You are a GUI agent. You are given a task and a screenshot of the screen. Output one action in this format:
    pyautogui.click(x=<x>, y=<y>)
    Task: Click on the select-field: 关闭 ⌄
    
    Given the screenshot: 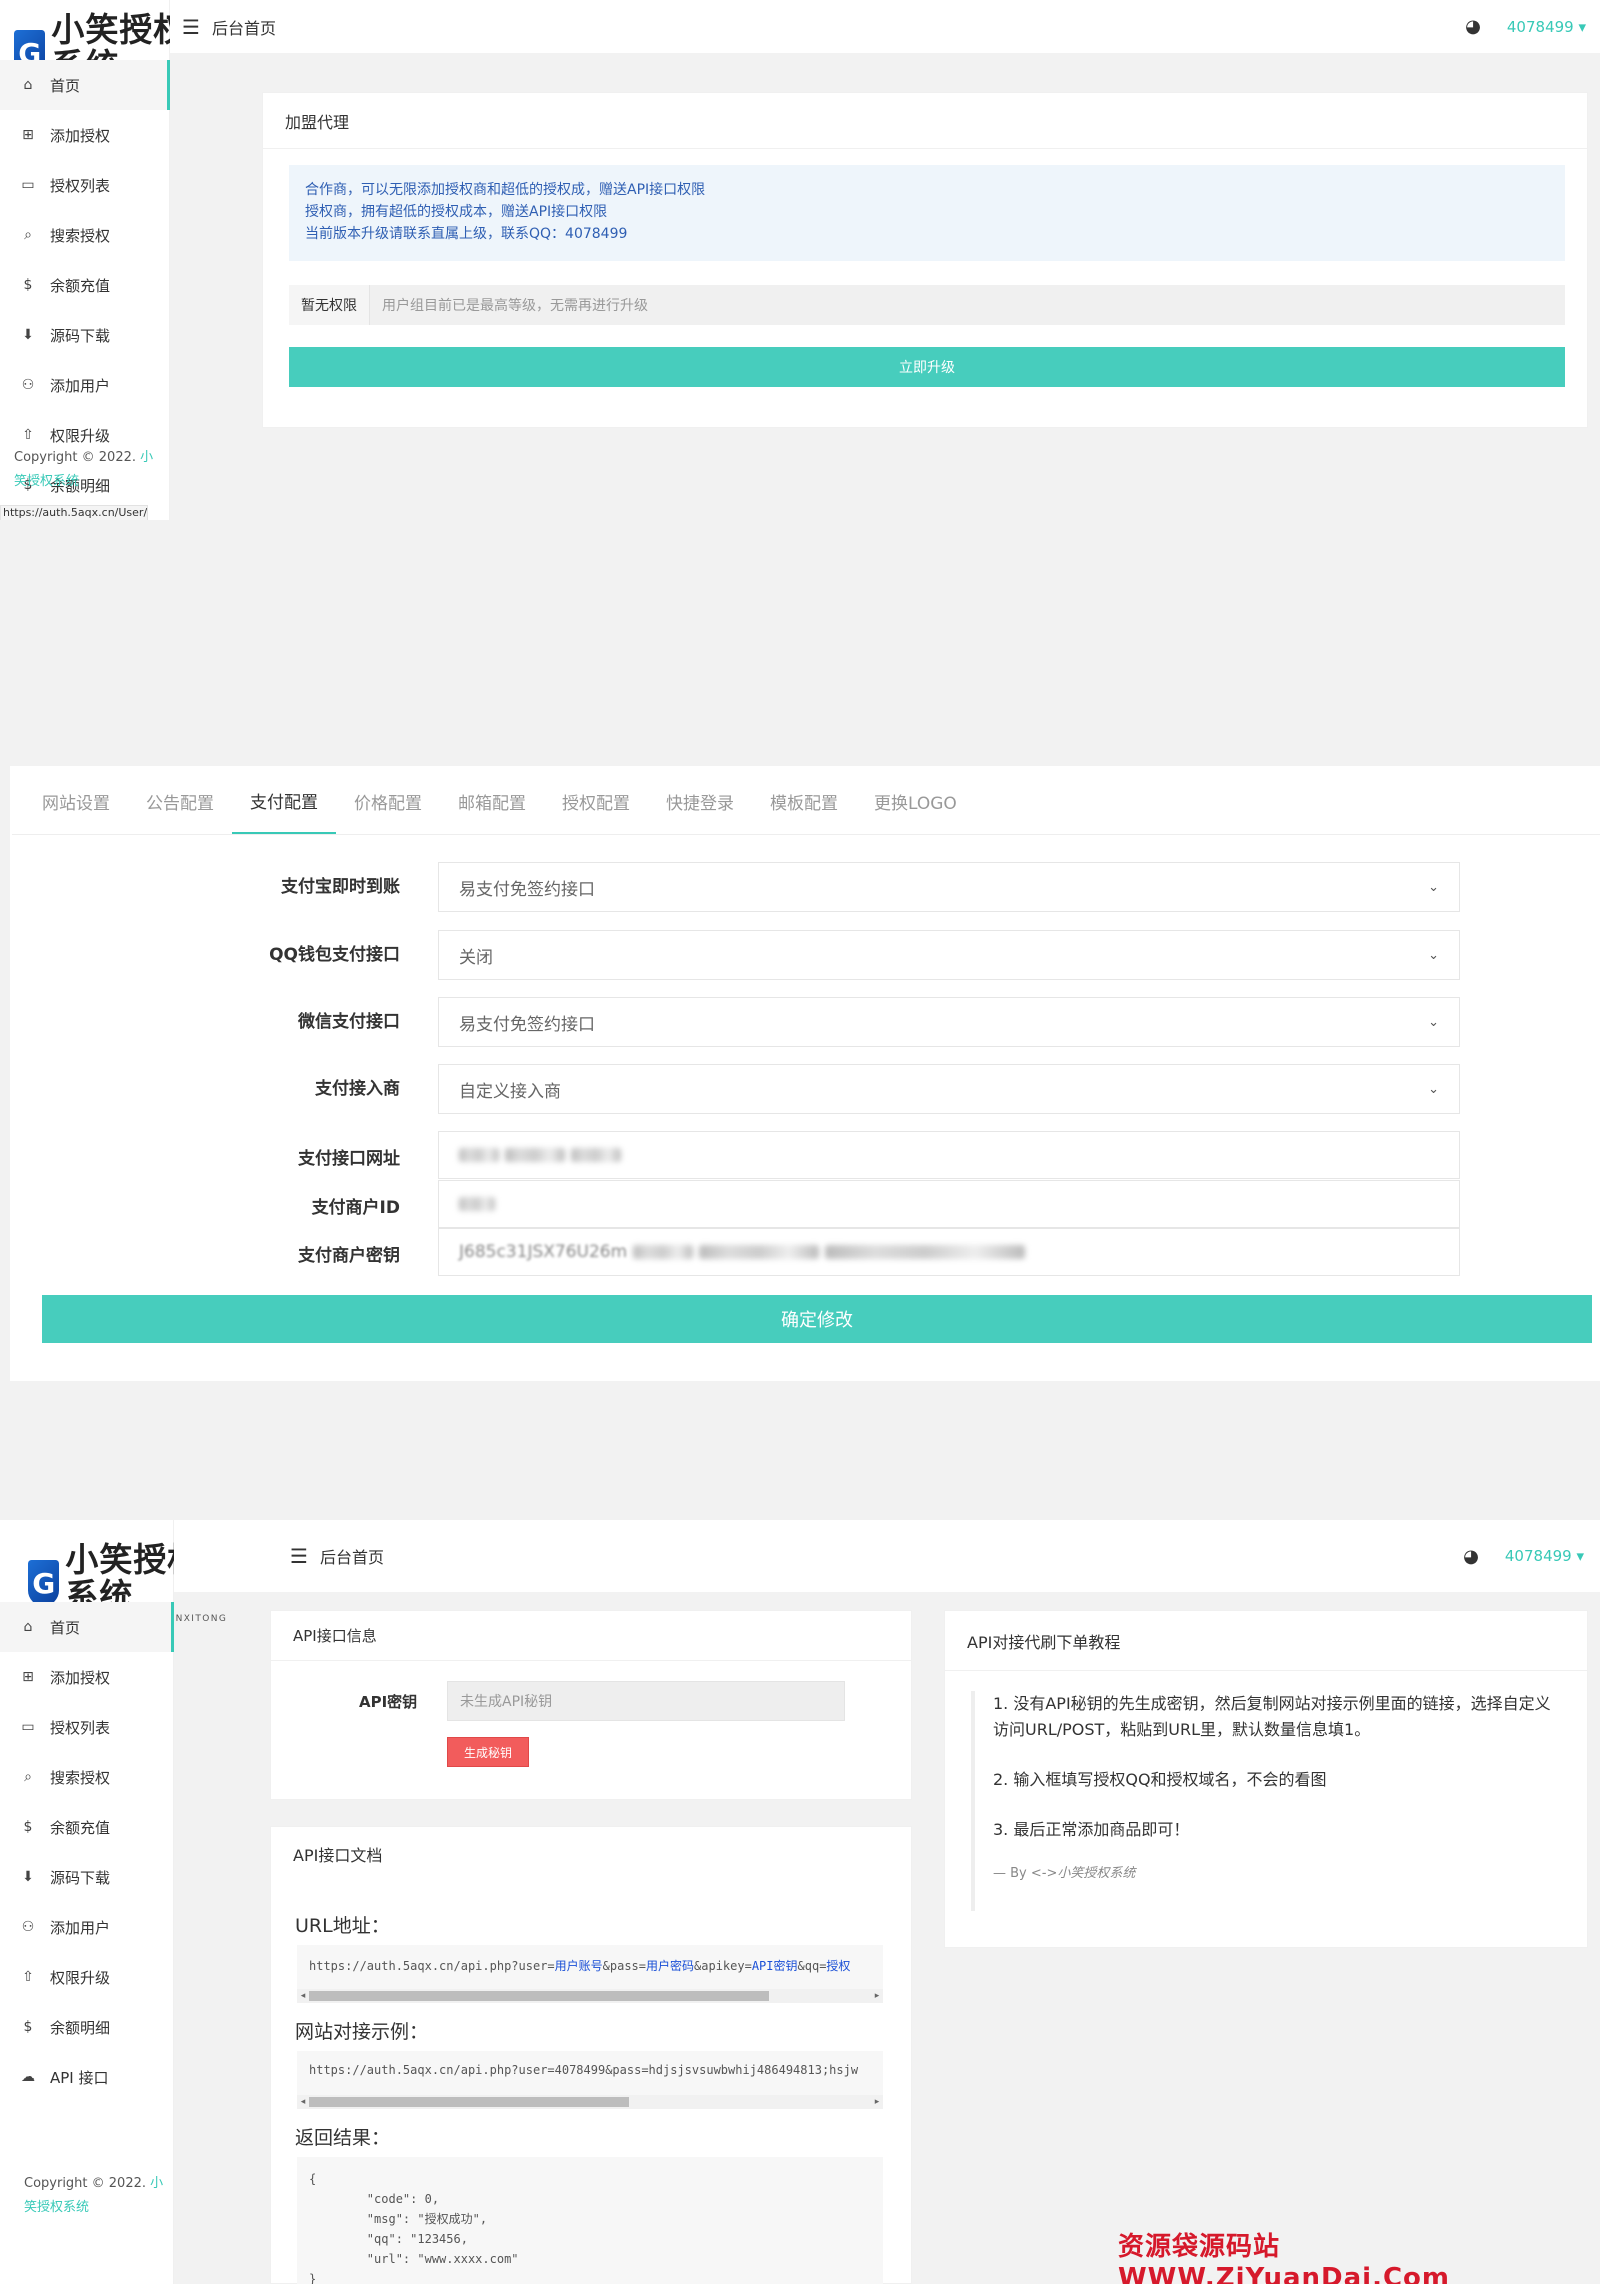 What is the action you would take?
    pyautogui.click(x=949, y=955)
    